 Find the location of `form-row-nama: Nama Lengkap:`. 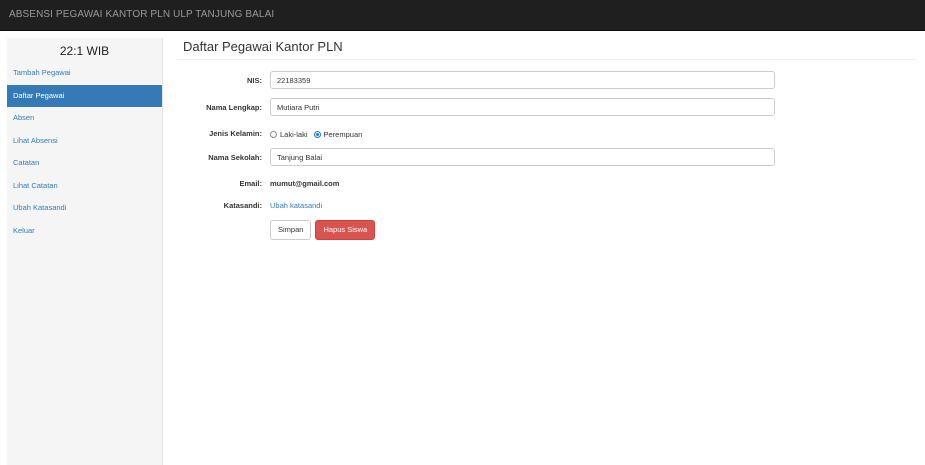

form-row-nama: Nama Lengkap: is located at coordinates (547, 108).